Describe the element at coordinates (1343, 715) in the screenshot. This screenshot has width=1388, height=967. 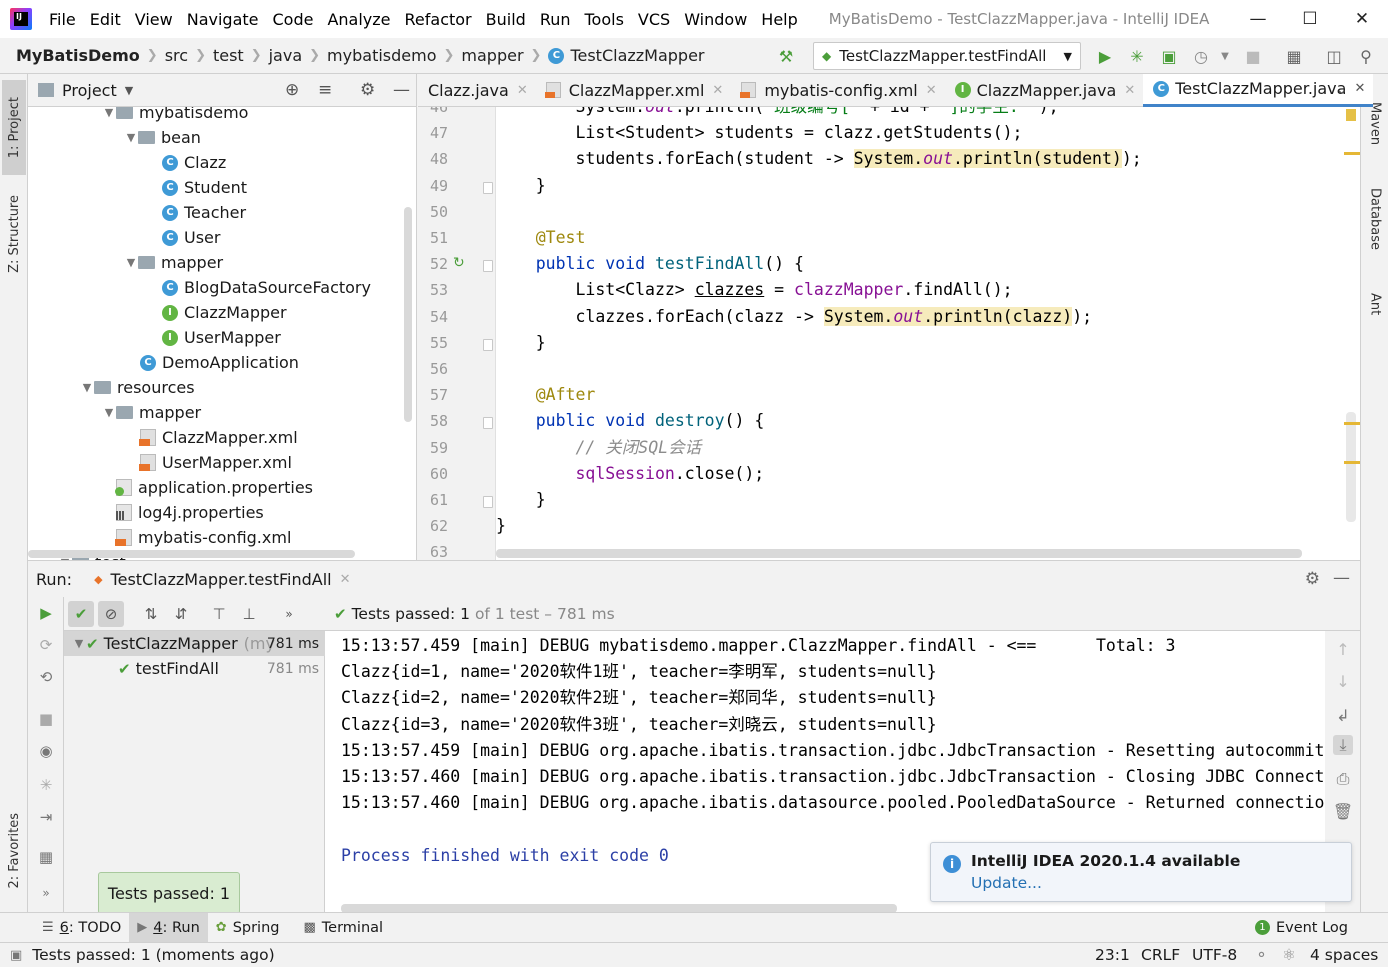
I see `soft-wrap-icon: ↲` at that location.